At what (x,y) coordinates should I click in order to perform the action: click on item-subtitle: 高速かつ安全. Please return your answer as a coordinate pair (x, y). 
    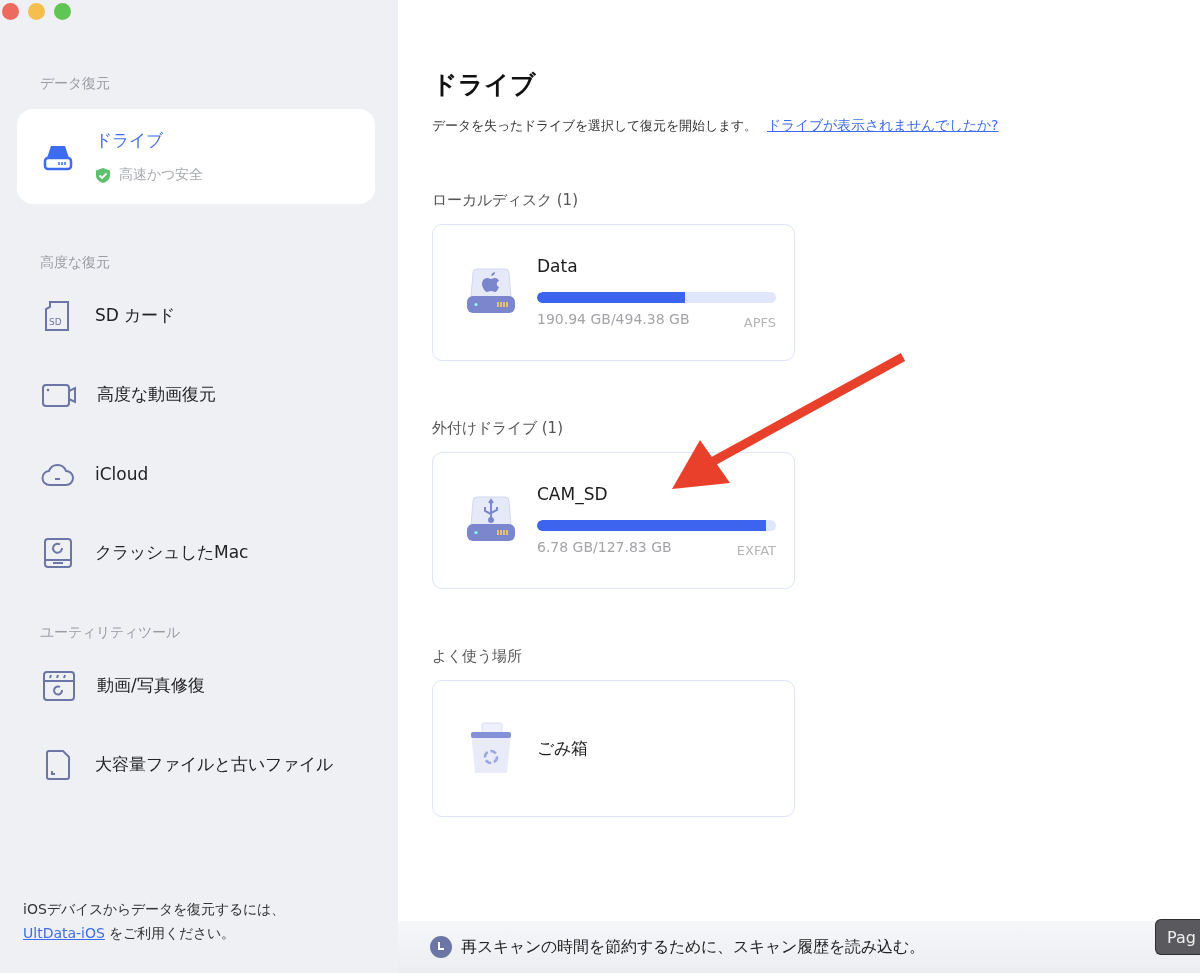
    Looking at the image, I should click on (161, 175).